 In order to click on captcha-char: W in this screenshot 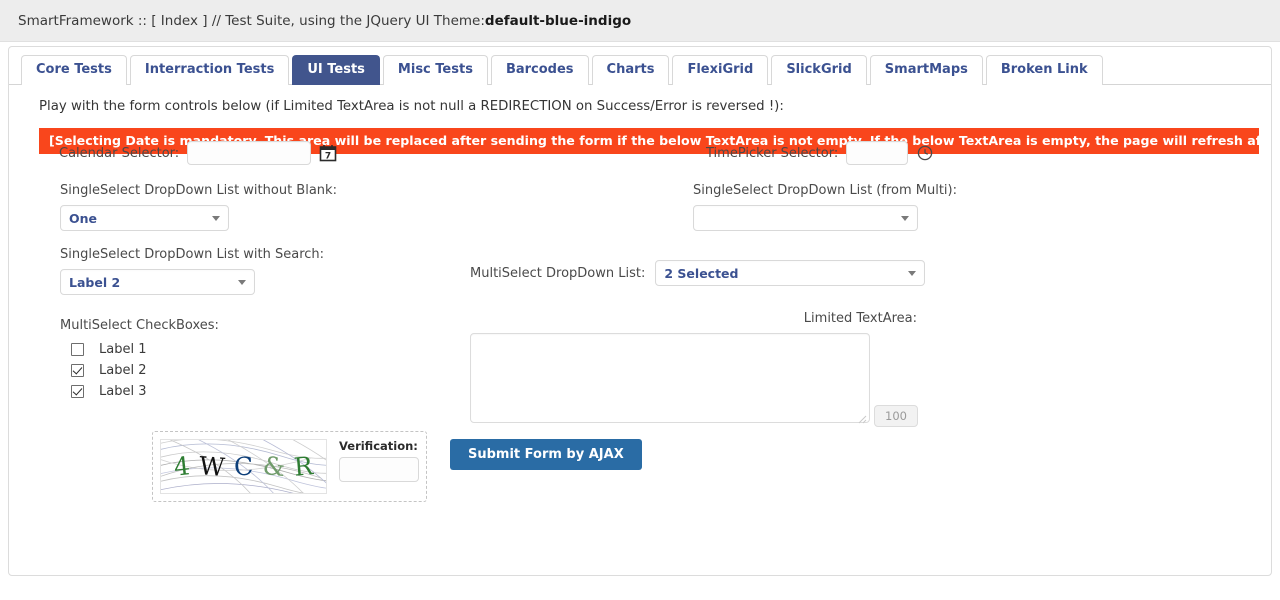, I will do `click(212, 466)`.